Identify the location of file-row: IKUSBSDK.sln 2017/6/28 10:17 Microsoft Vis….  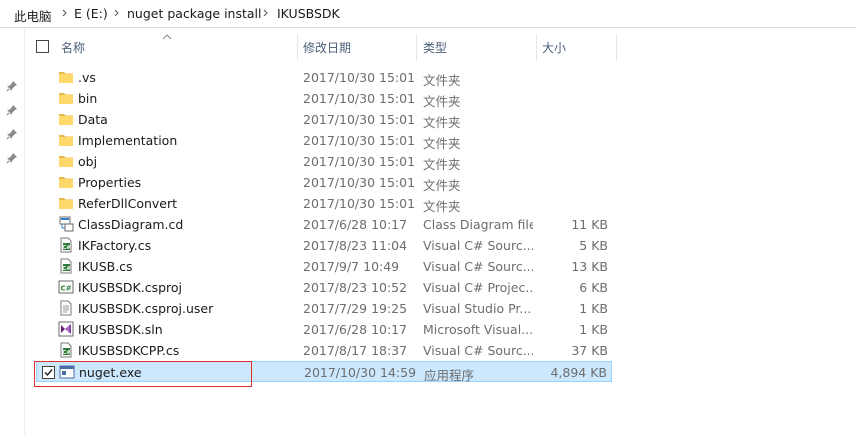
(324, 329).